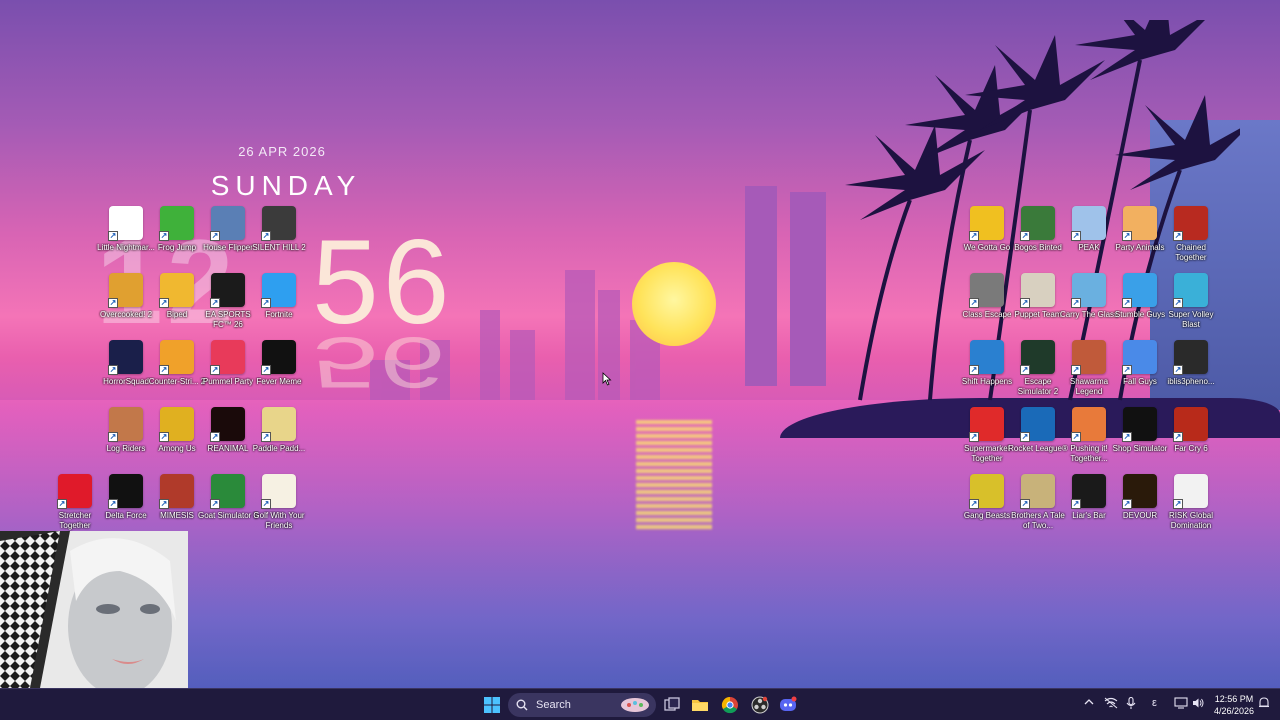  Describe the element at coordinates (674, 304) in the screenshot. I see `wallpaper-sun` at that location.